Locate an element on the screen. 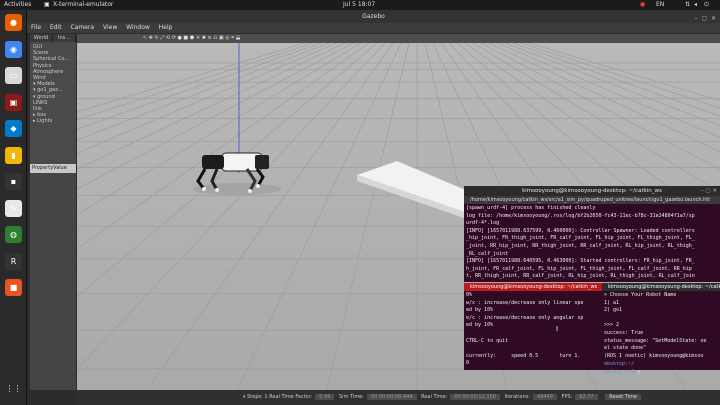 The height and width of the screenshot is (405, 720). steps-label: Steps: 1 is located at coordinates (257, 397).